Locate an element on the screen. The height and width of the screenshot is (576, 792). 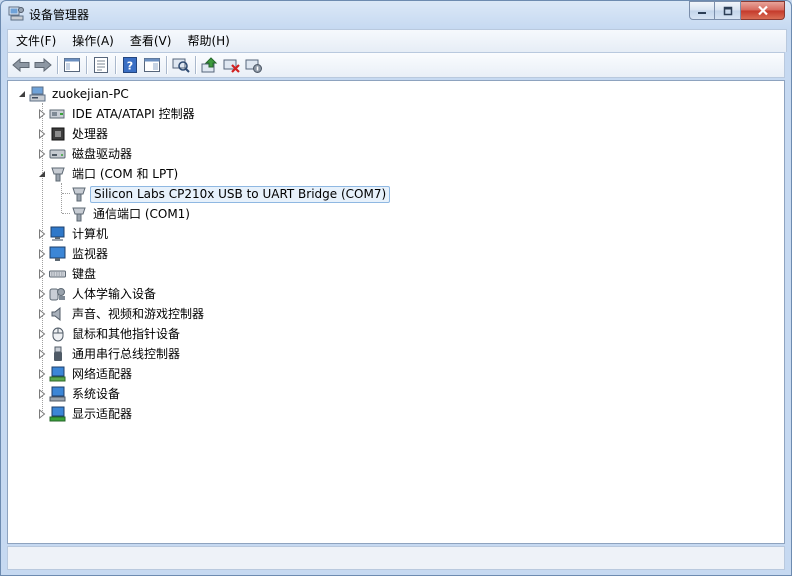
disable-device-button is located at coordinates (254, 65).